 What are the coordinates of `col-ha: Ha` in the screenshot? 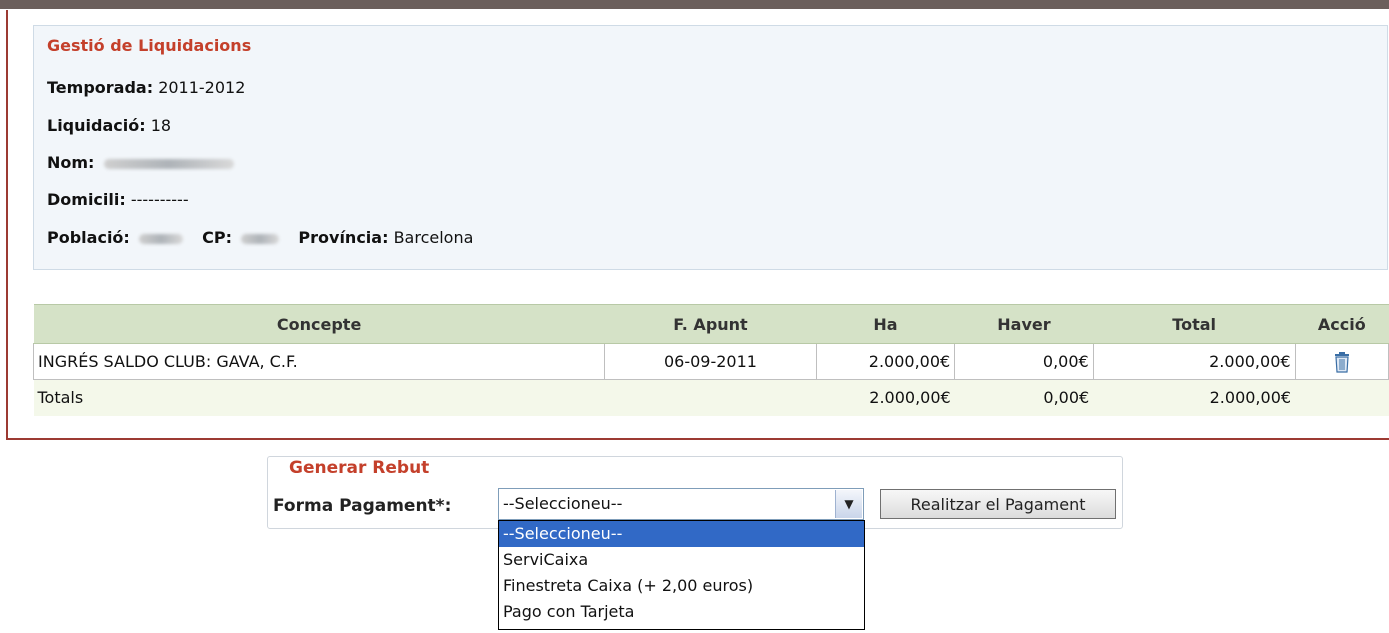 It's located at (885, 324).